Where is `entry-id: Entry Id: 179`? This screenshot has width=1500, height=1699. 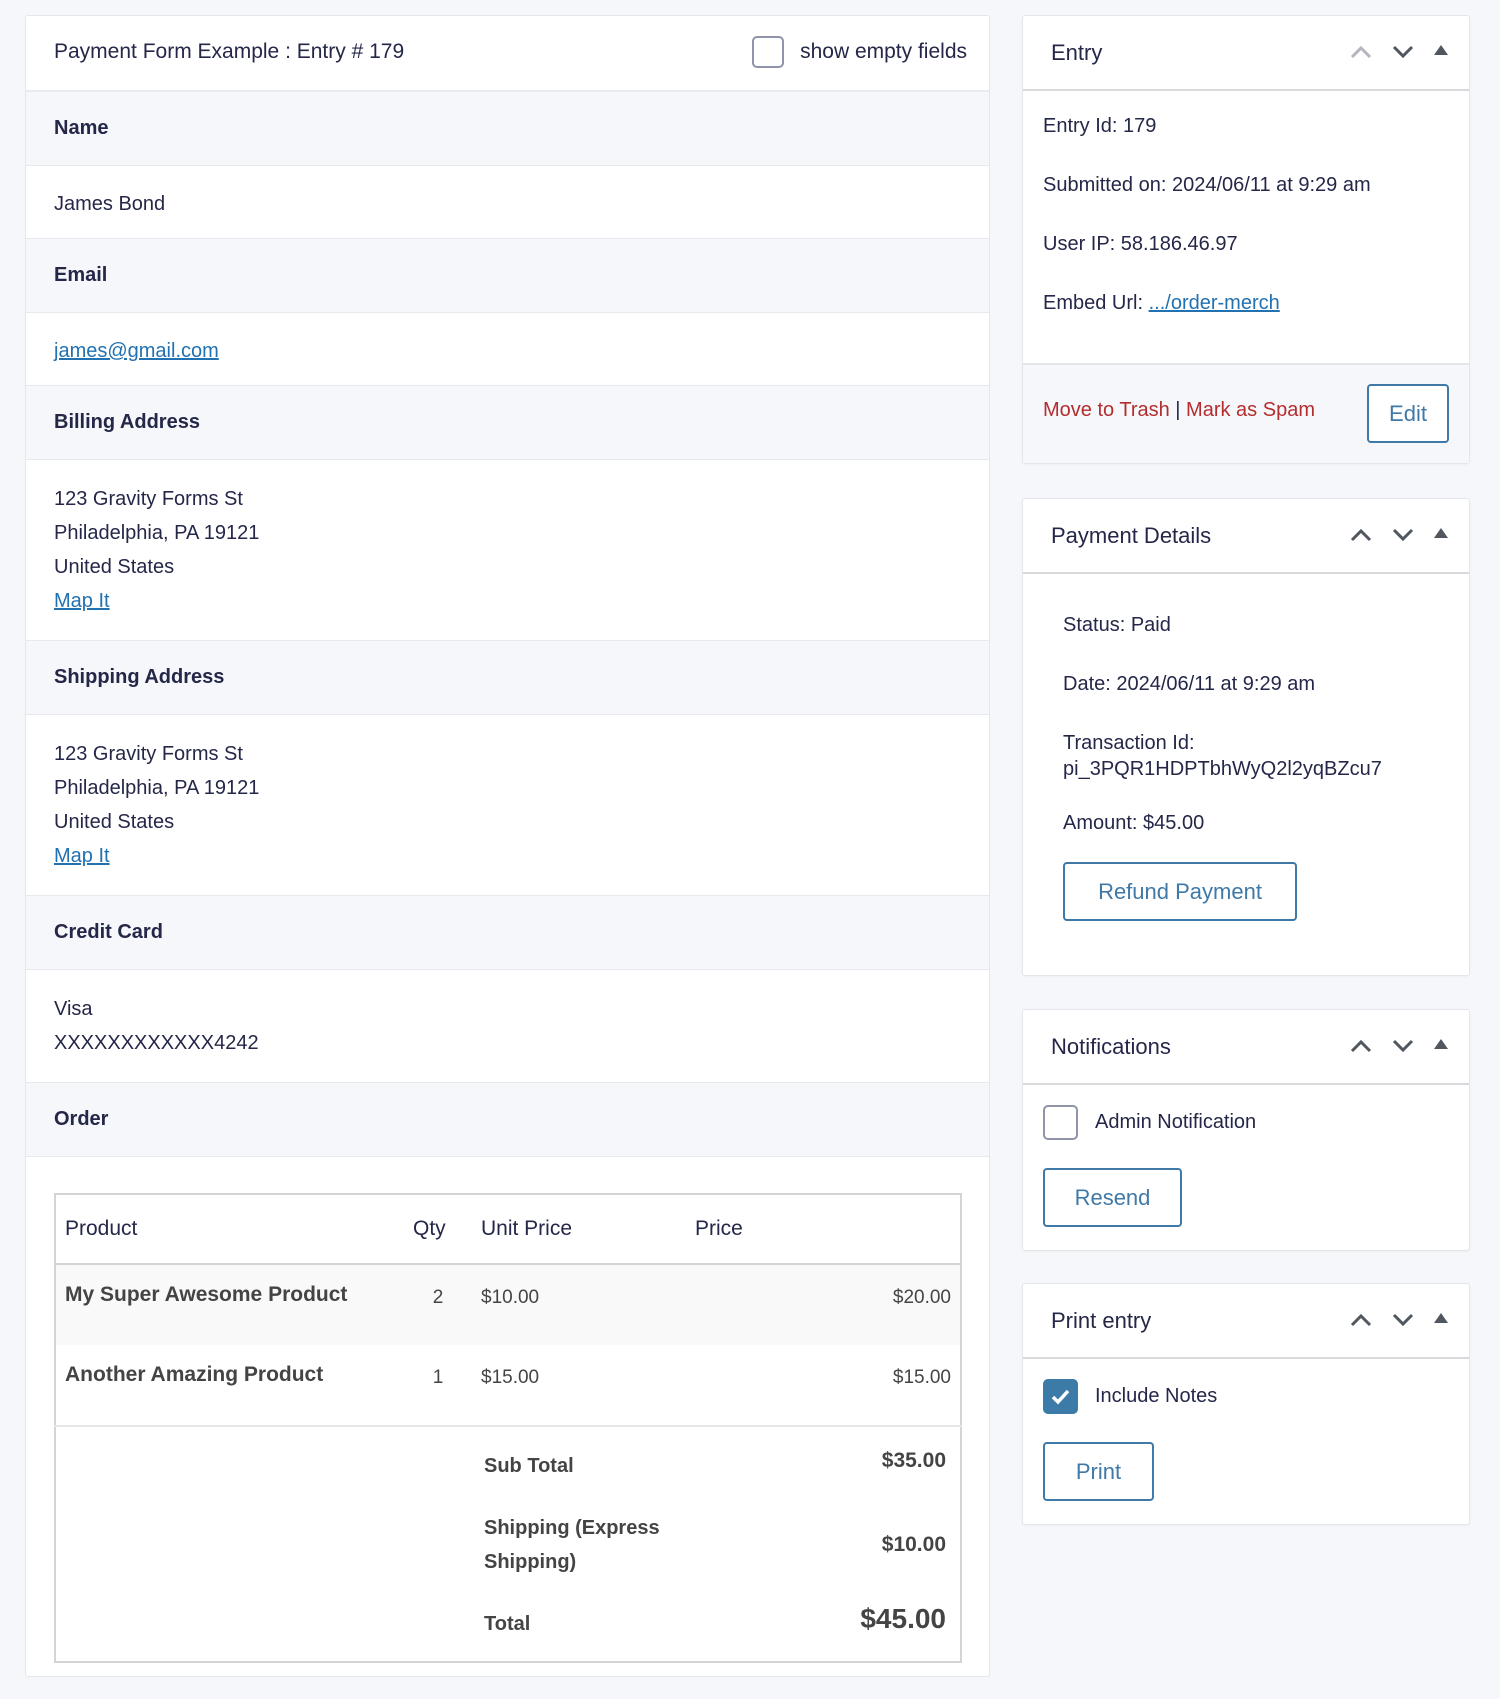
entry-id: Entry Id: 179 is located at coordinates (1100, 126).